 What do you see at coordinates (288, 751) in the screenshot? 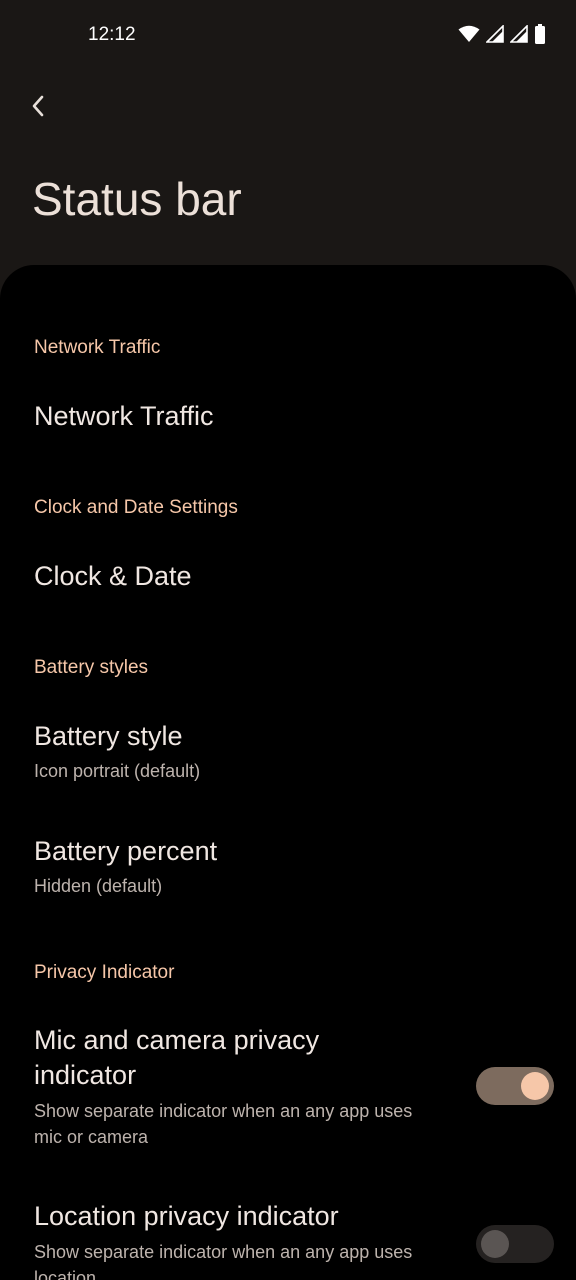
I see `setting-battery-style: Battery style Icon portrait (default)` at bounding box center [288, 751].